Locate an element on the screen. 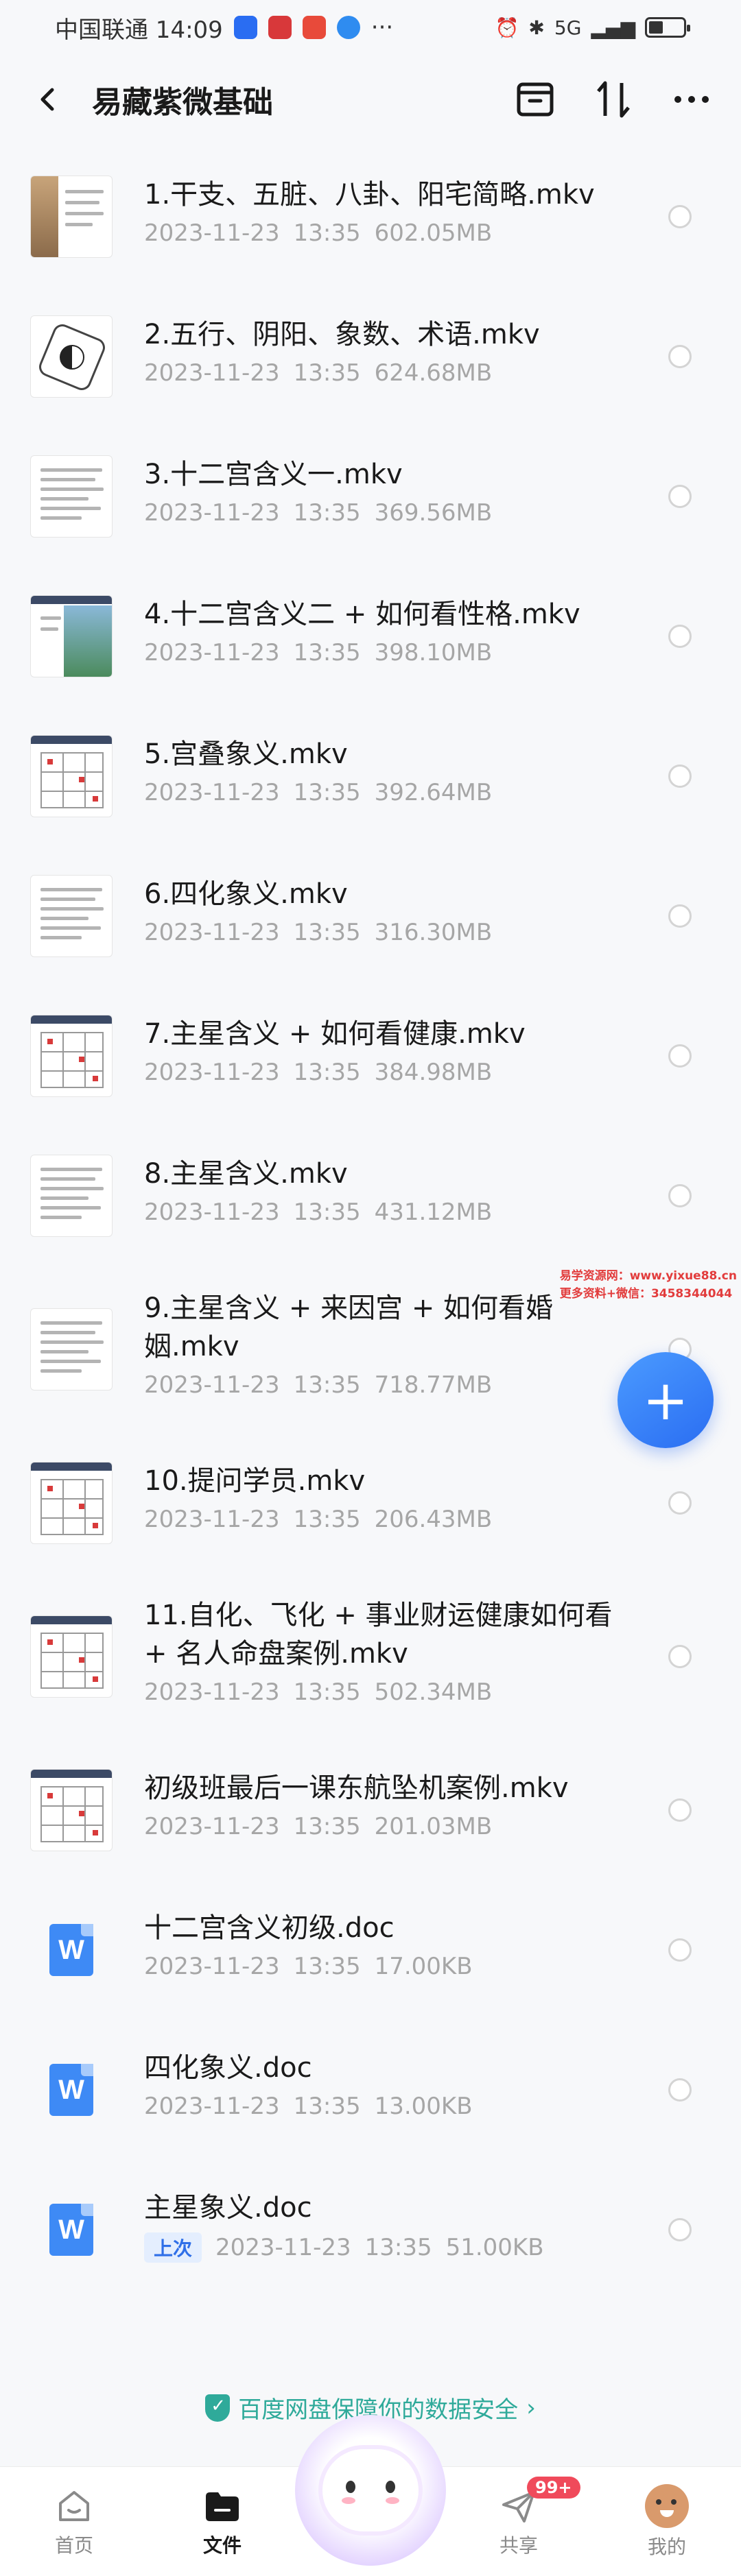  archive-icon is located at coordinates (535, 99).